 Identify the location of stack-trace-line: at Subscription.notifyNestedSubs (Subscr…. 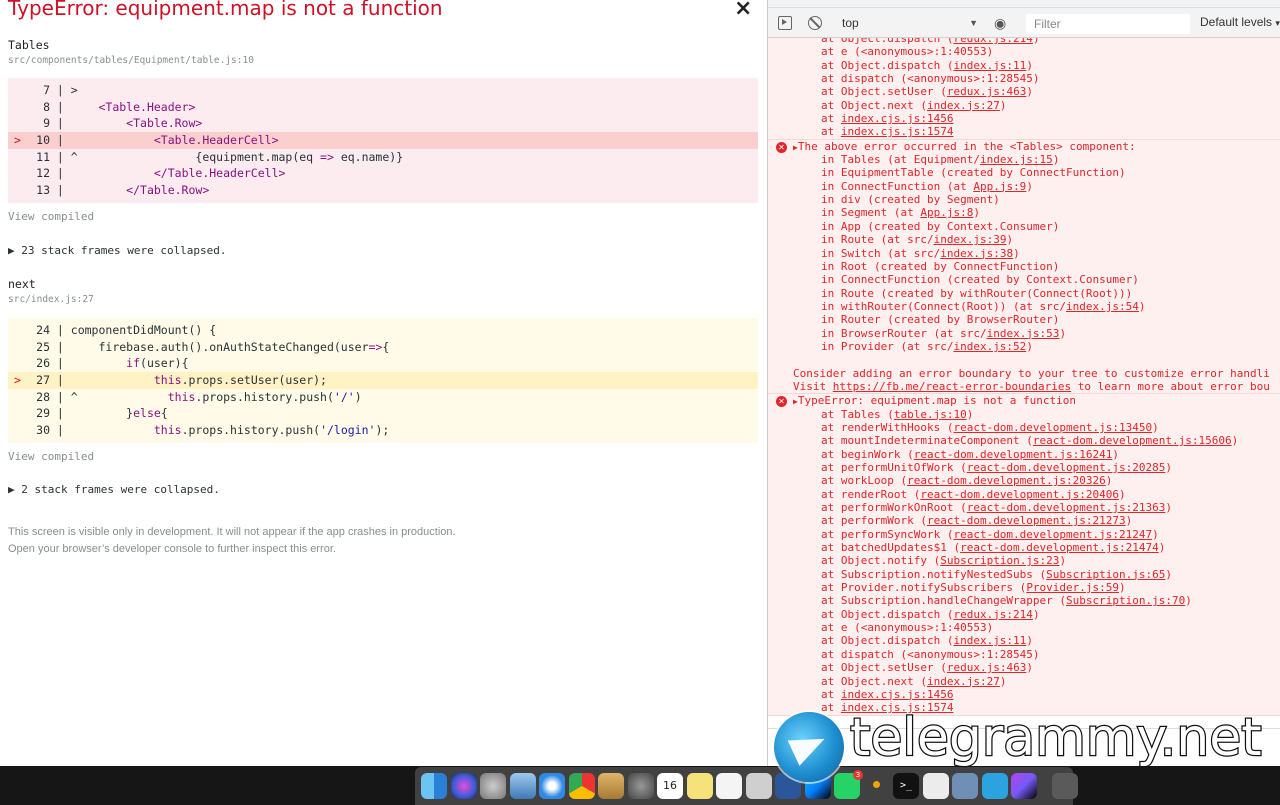
(1024, 574).